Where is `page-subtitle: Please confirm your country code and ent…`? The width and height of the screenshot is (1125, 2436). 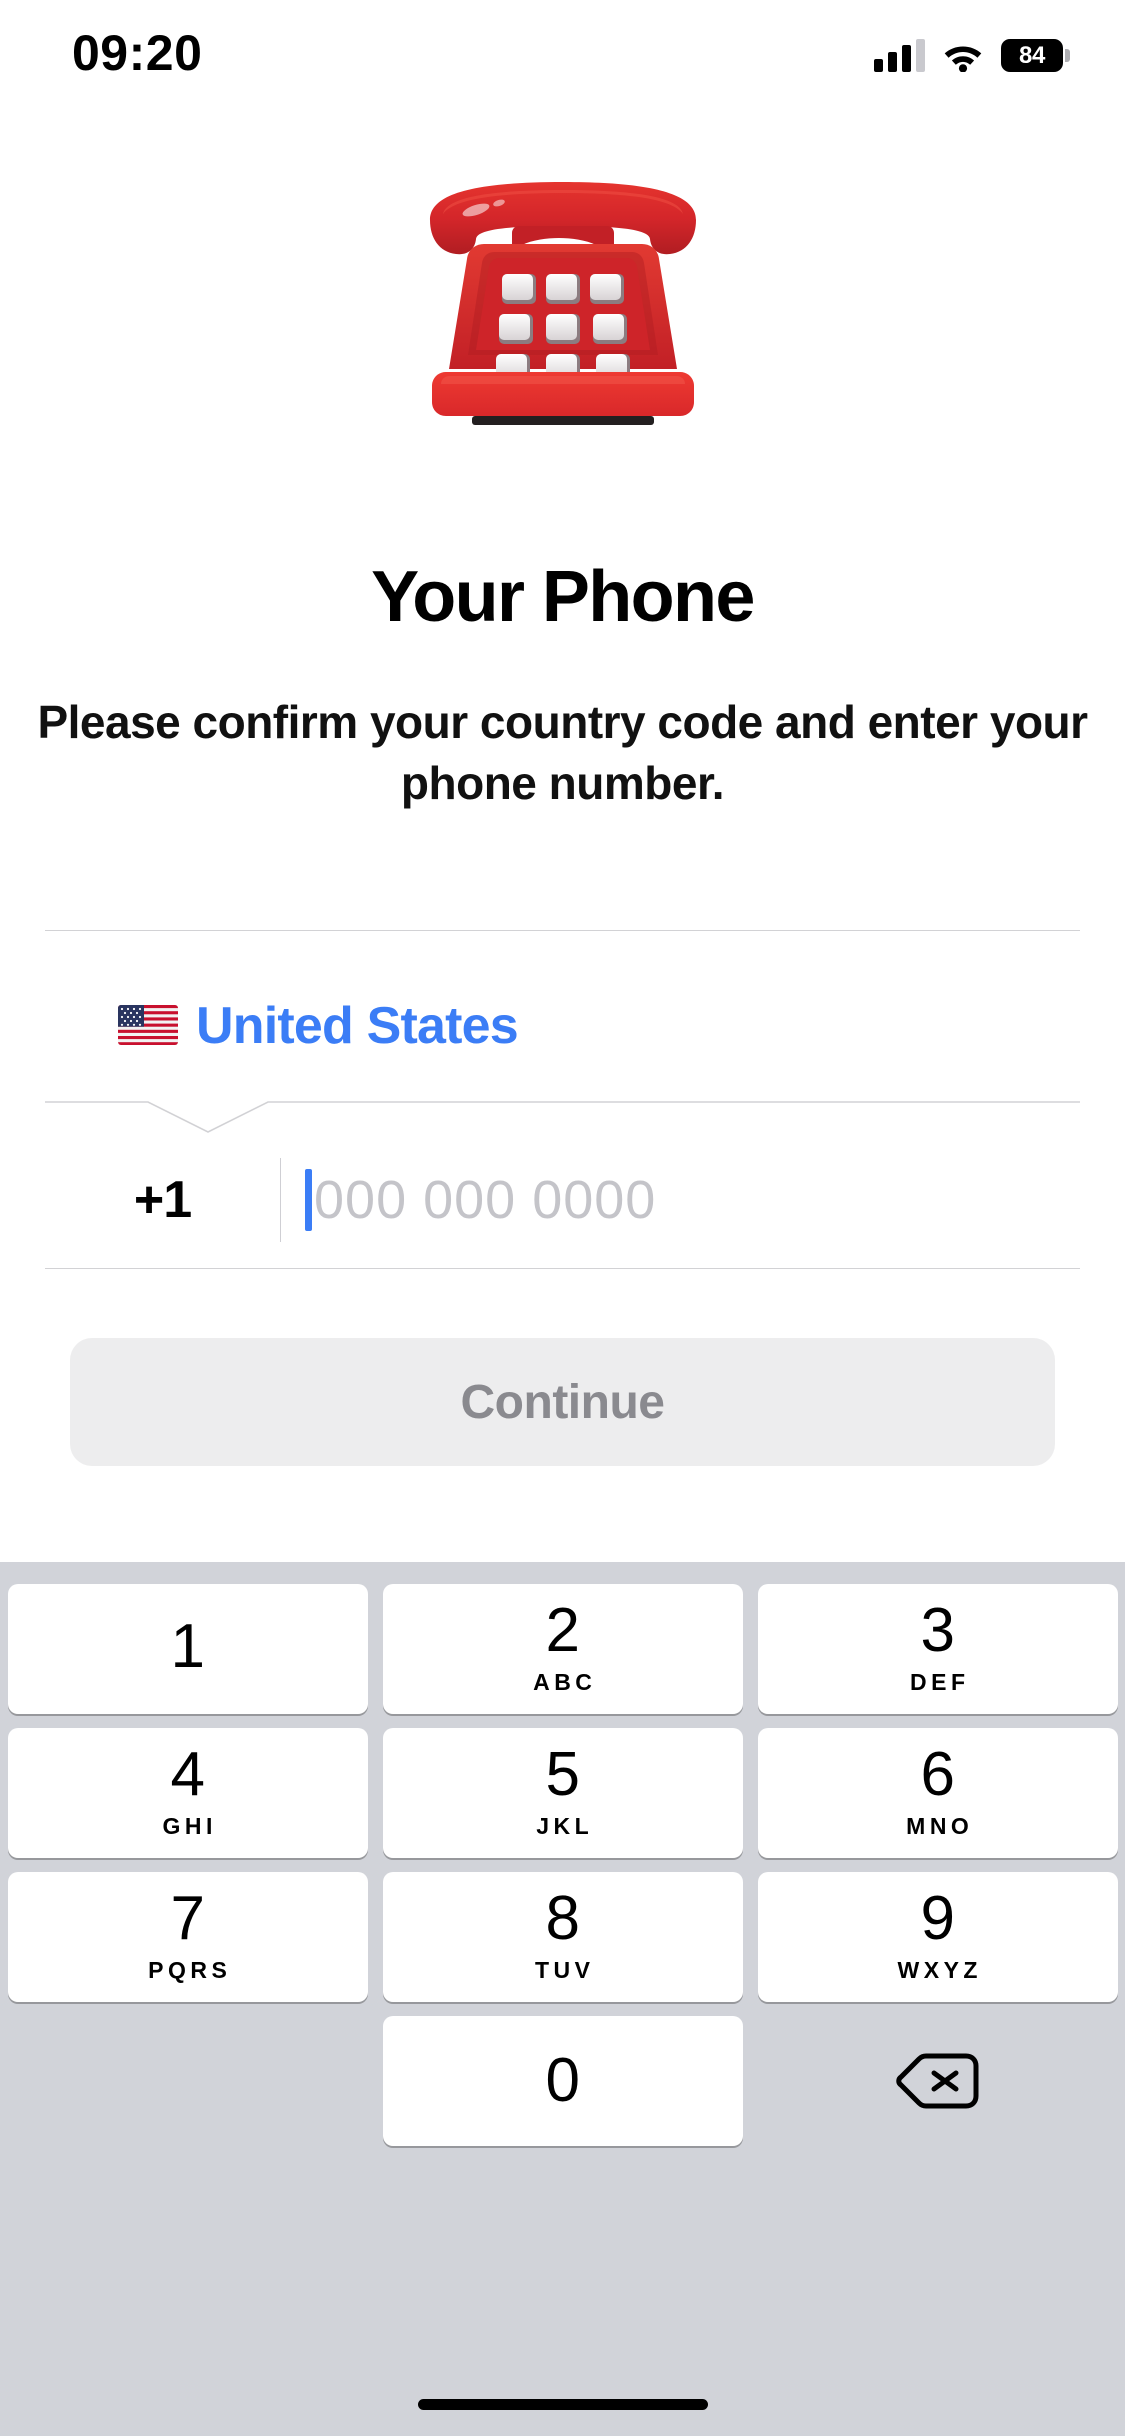 page-subtitle: Please confirm your country code and ent… is located at coordinates (562, 753).